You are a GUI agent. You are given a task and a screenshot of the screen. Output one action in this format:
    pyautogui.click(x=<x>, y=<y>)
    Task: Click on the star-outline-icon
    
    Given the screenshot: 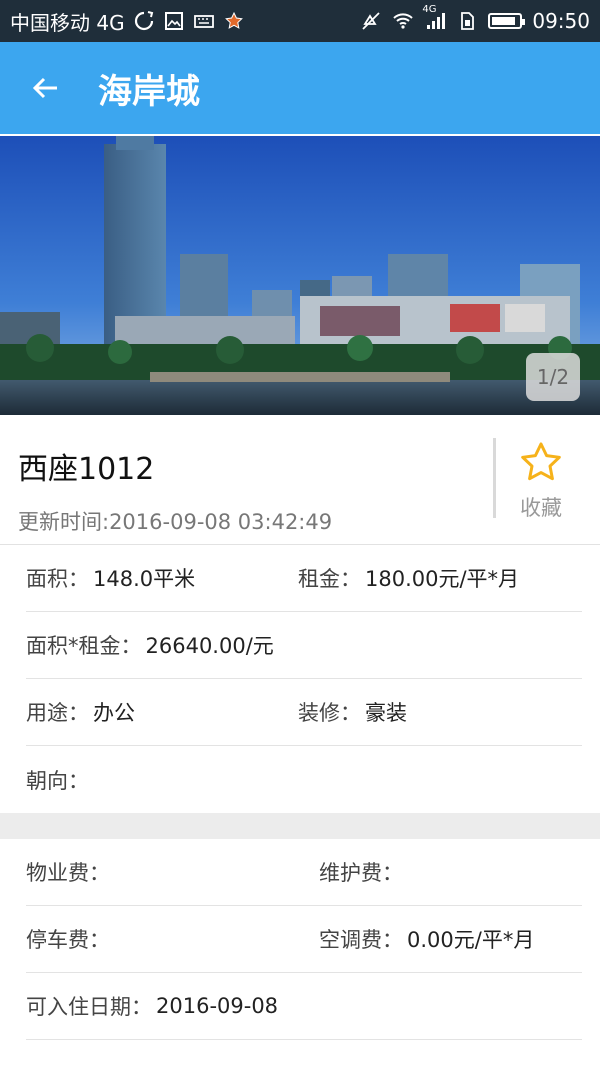 What is the action you would take?
    pyautogui.click(x=541, y=461)
    